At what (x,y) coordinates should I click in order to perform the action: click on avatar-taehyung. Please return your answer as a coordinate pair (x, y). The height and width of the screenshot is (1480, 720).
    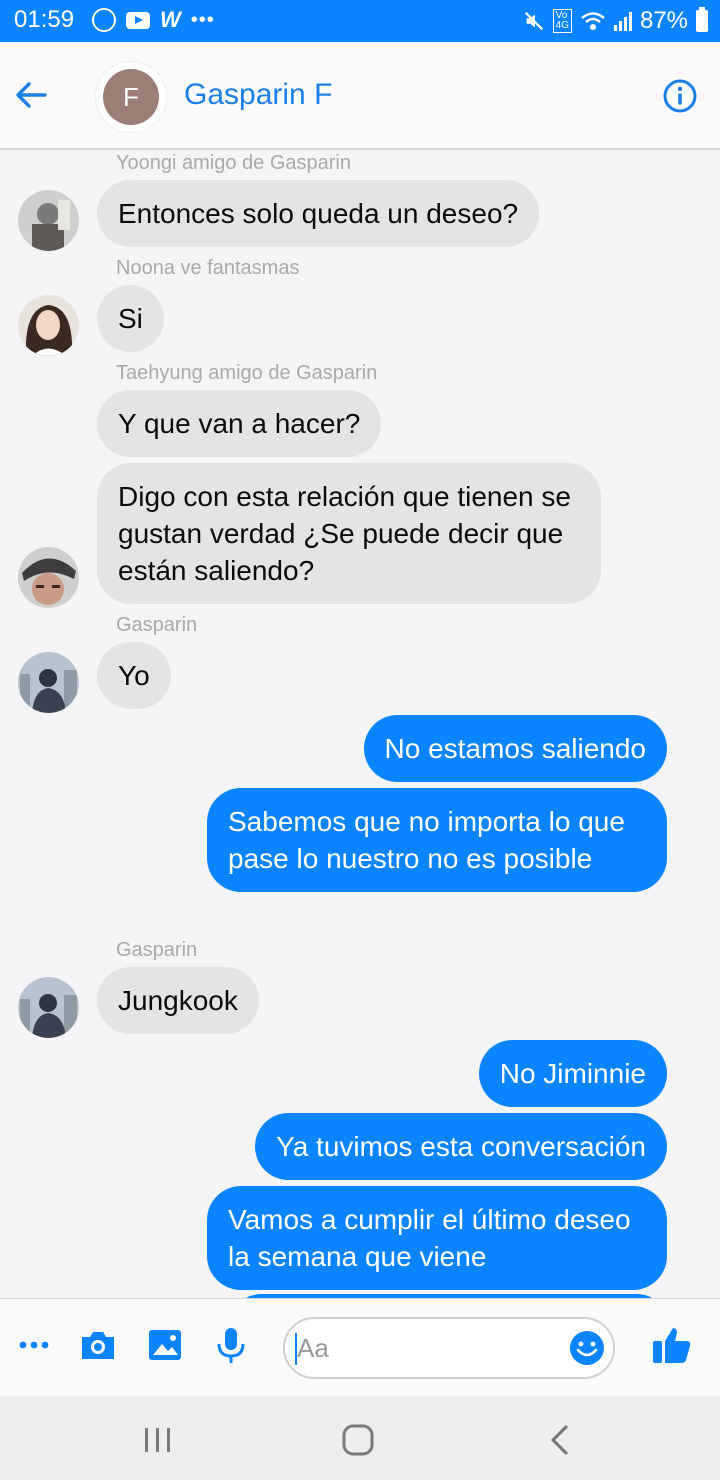
    Looking at the image, I should click on (48, 577).